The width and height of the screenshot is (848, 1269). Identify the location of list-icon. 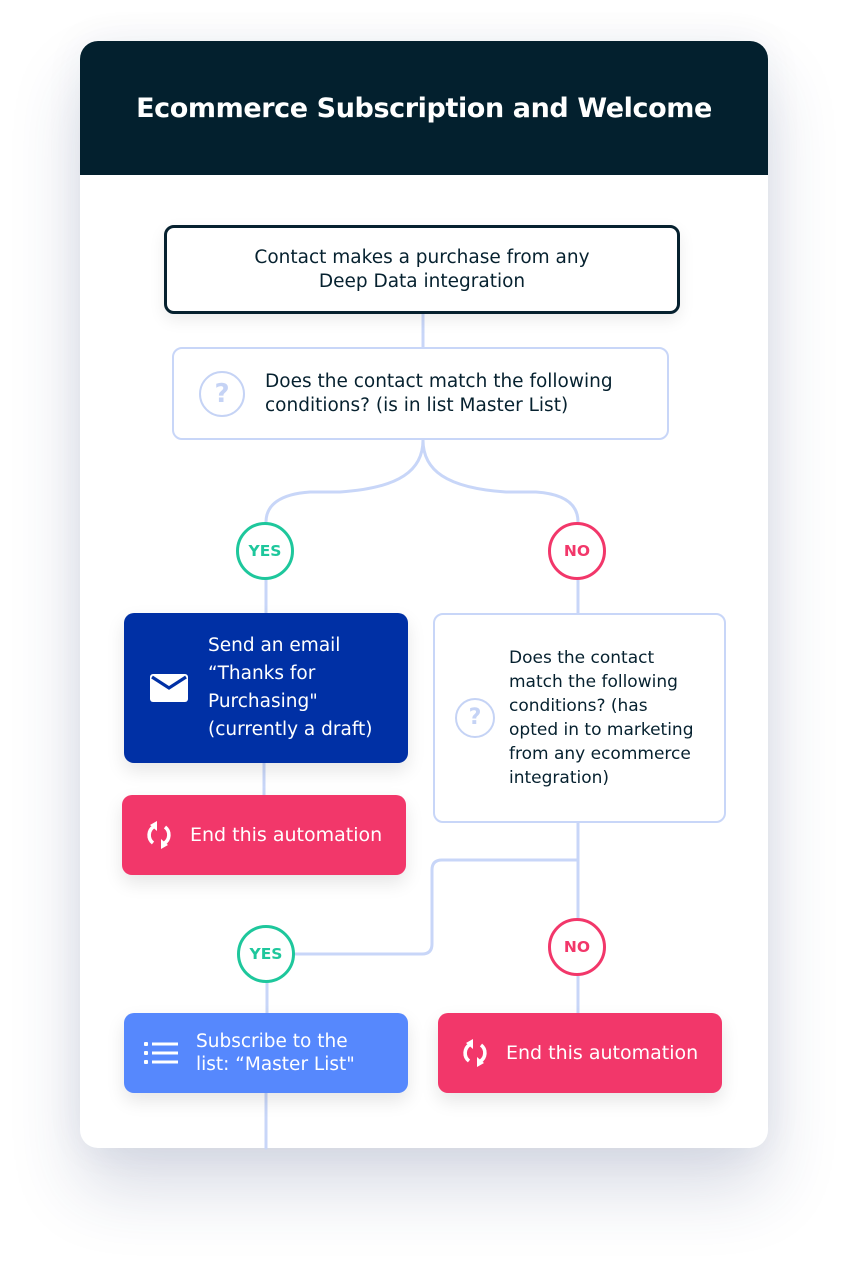
(161, 1053).